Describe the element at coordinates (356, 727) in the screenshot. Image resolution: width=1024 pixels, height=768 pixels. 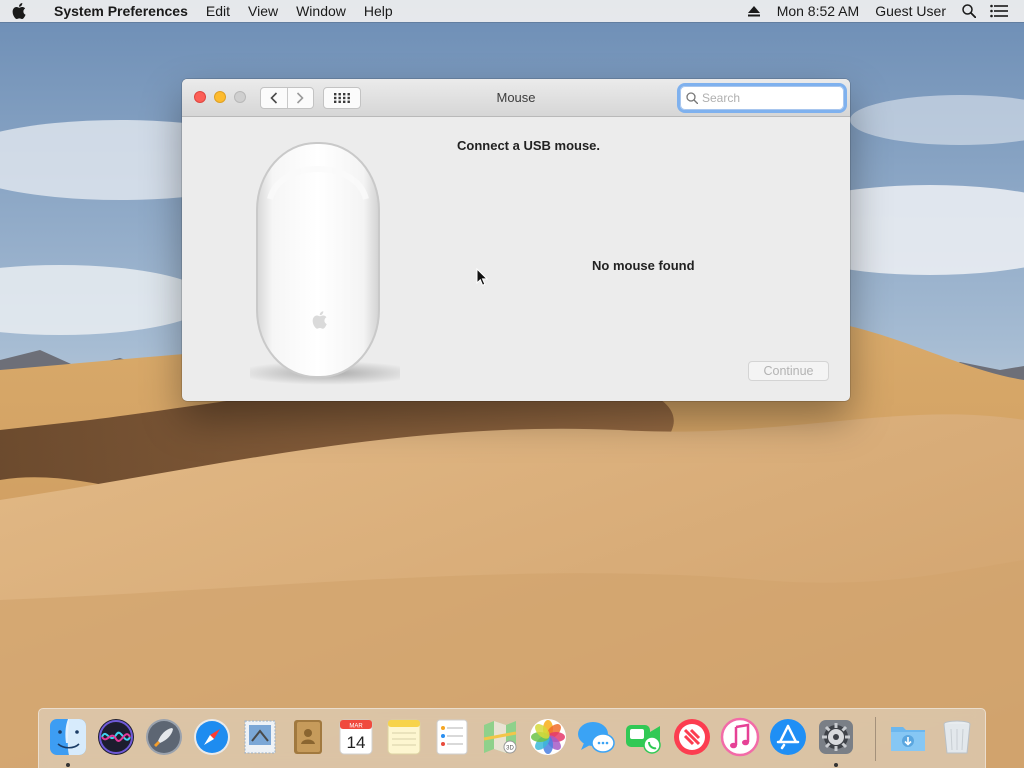
I see `svg-text: MAR` at that location.